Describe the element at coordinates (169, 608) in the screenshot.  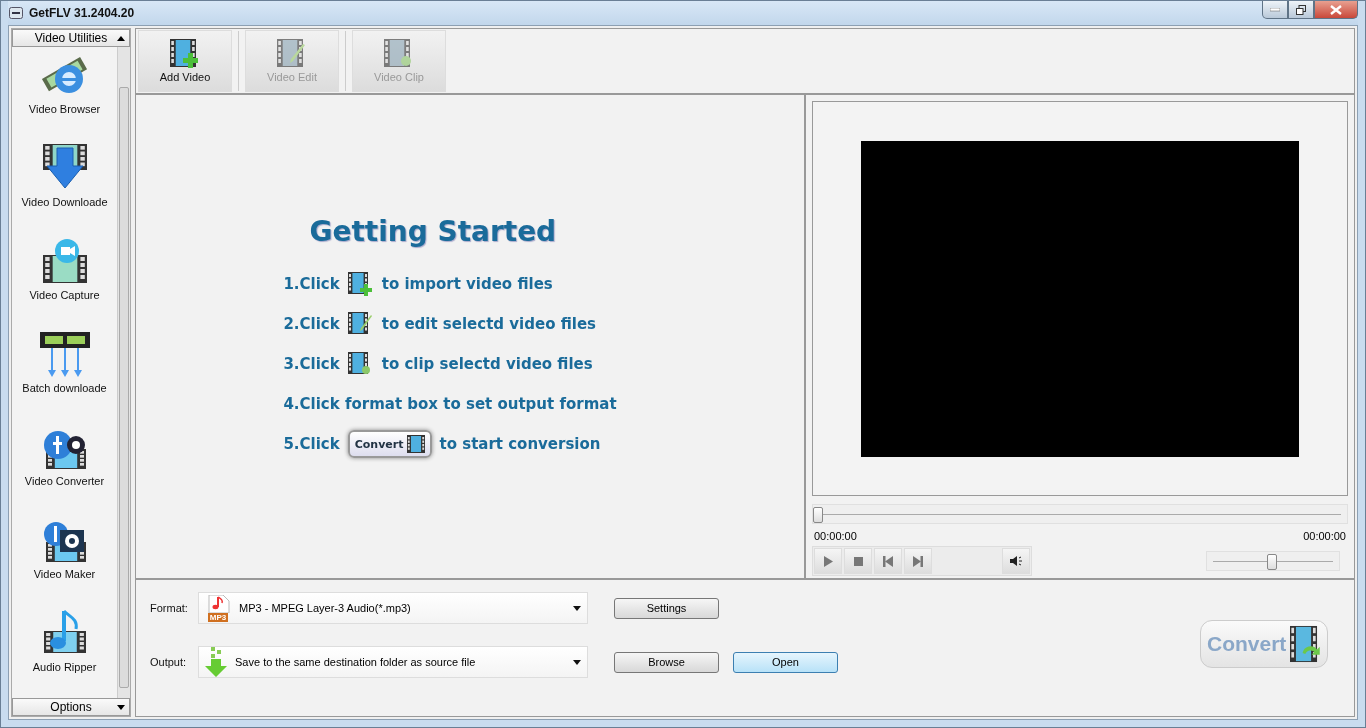
I see `format-label: Format:` at that location.